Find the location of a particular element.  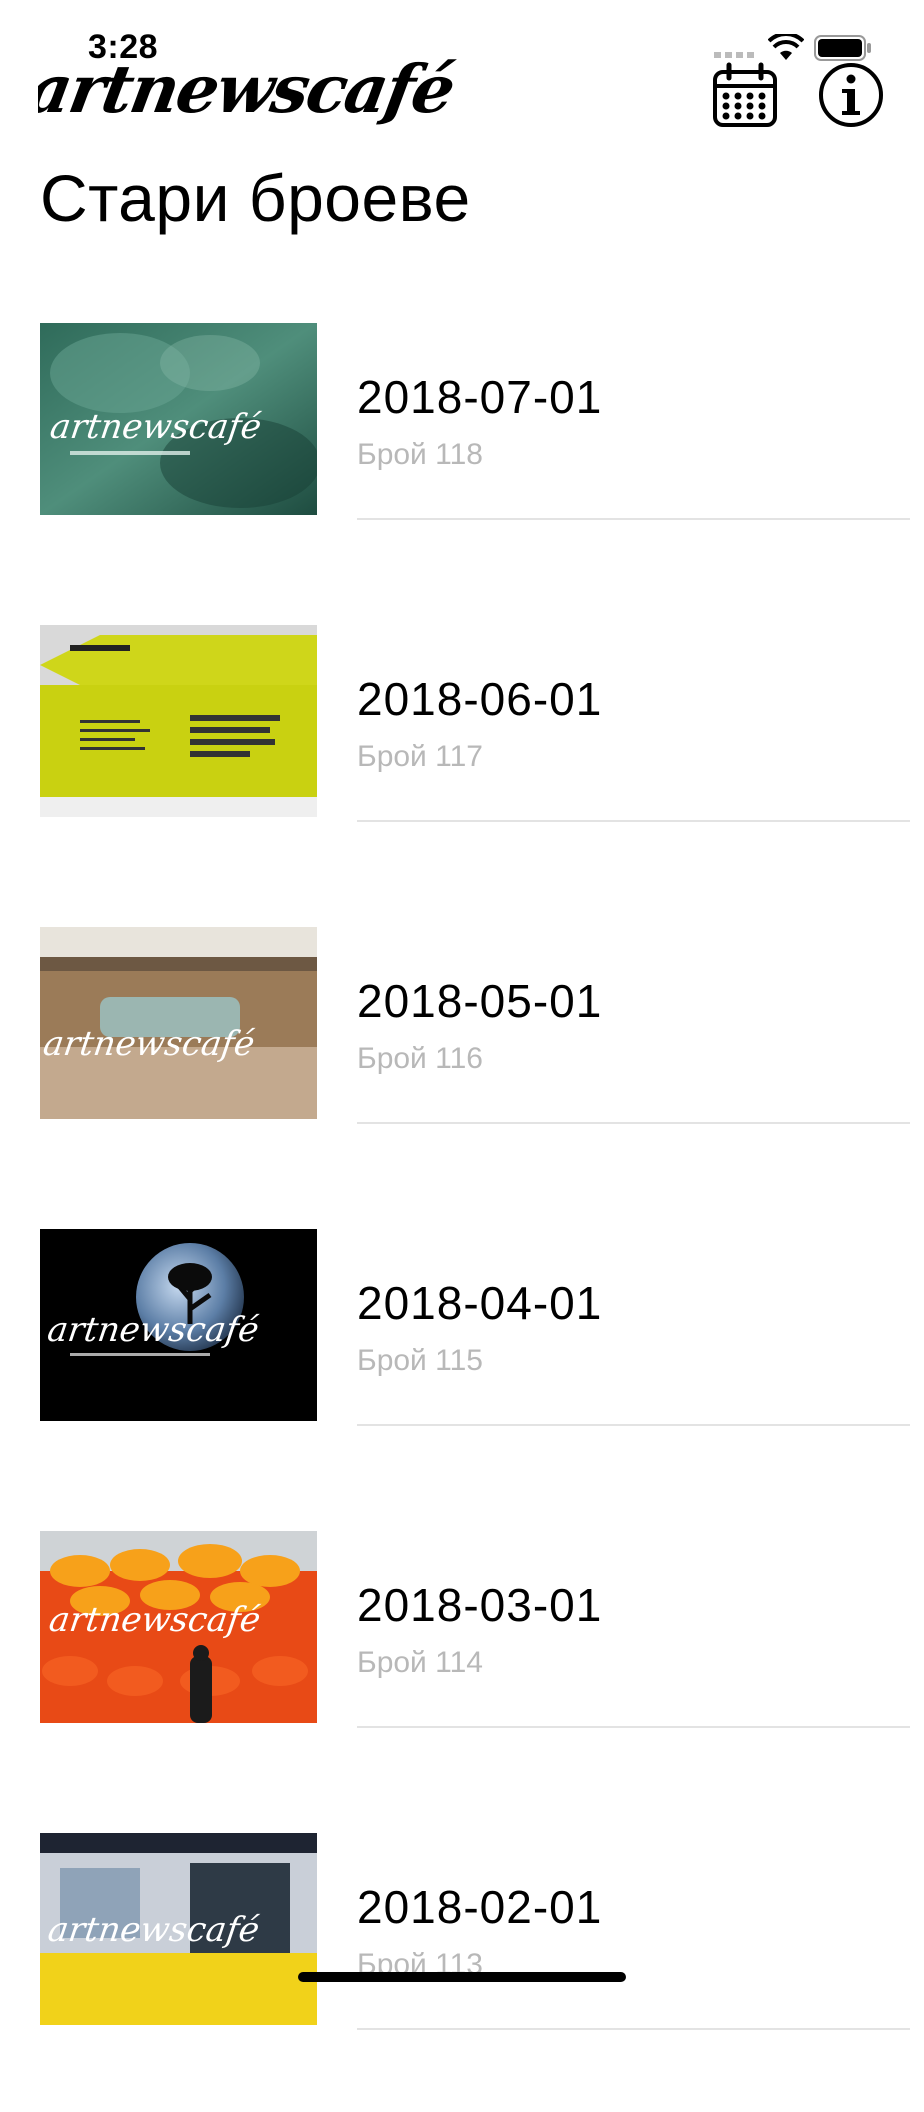

status-icons is located at coordinates (793, 48).